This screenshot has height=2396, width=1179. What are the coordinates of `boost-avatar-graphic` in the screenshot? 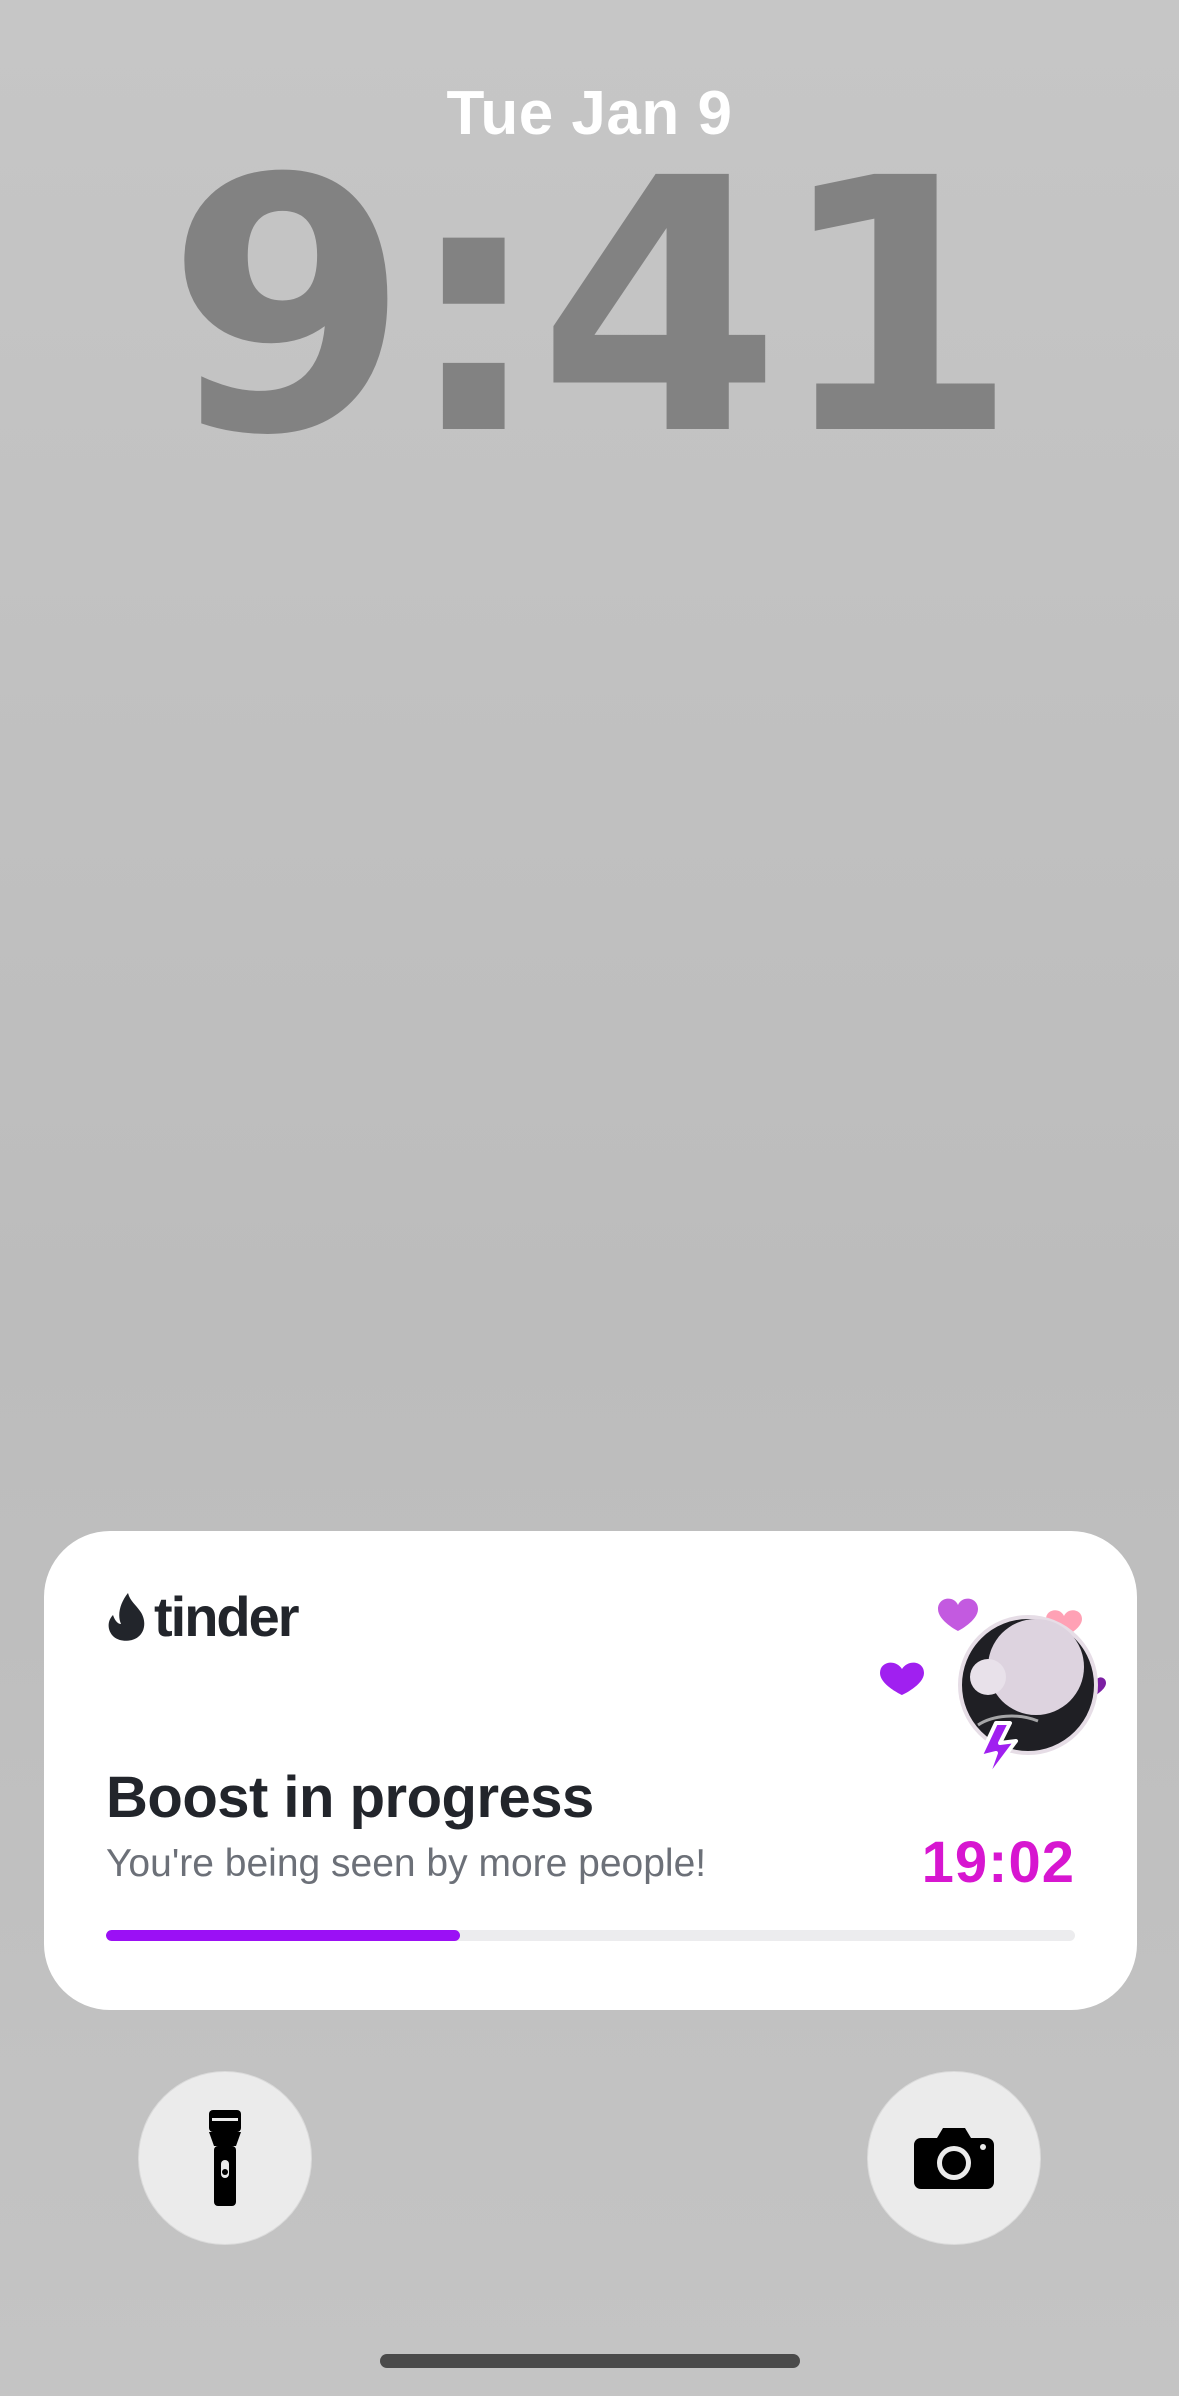 It's located at (993, 1690).